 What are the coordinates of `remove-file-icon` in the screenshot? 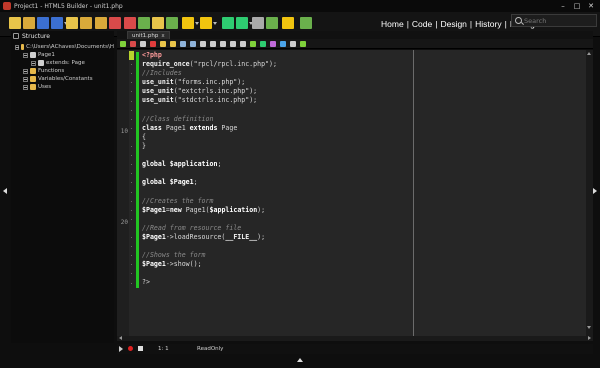 It's located at (115, 23).